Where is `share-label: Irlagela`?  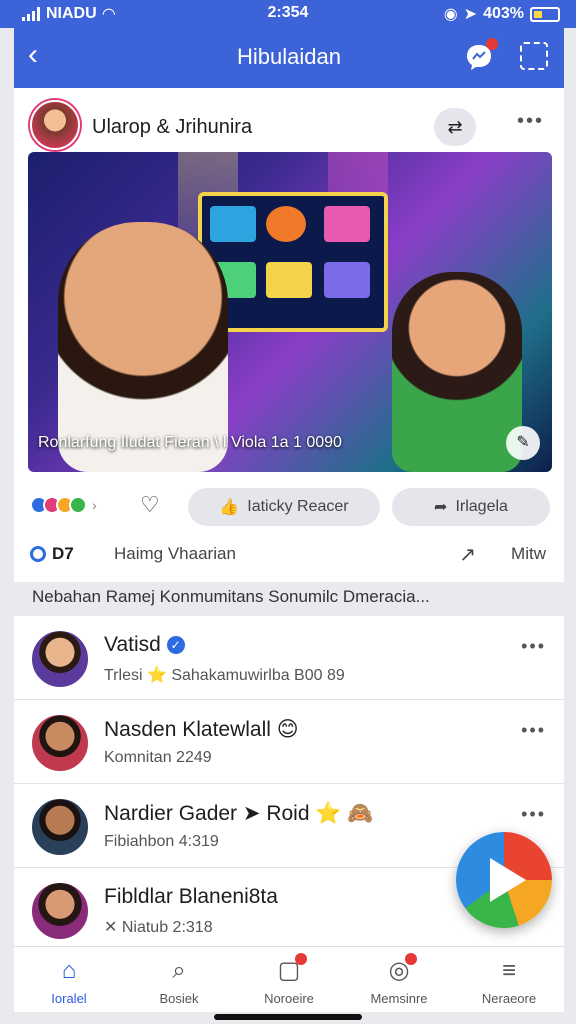
share-label: Irlagela is located at coordinates (481, 506).